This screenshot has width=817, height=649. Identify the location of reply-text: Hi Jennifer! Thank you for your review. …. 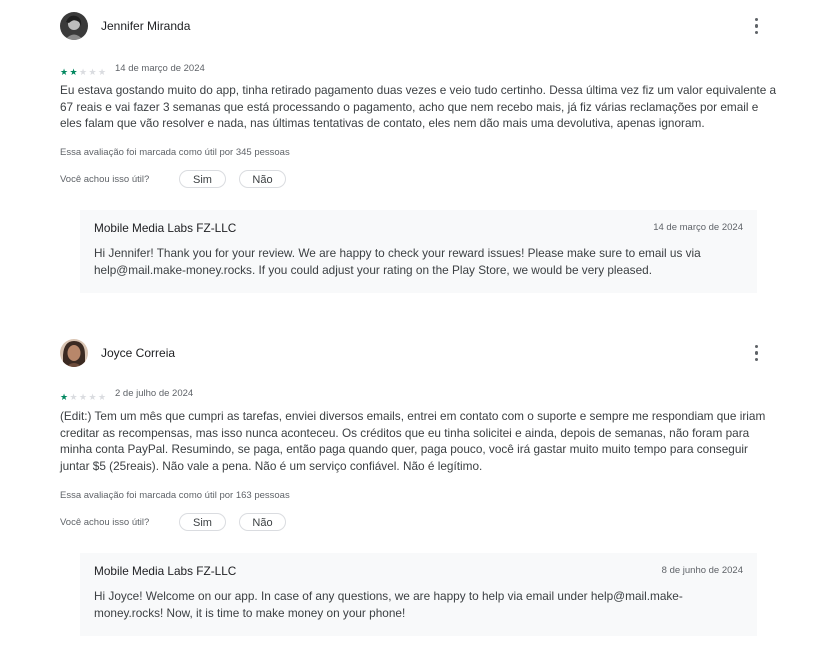
(397, 261).